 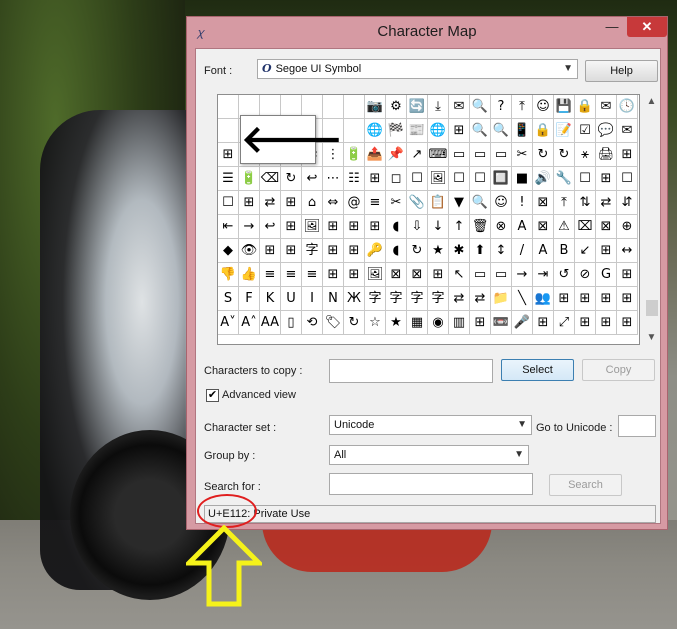 I want to click on grid-scrollbar: ▲ ▼, so click(x=651, y=219).